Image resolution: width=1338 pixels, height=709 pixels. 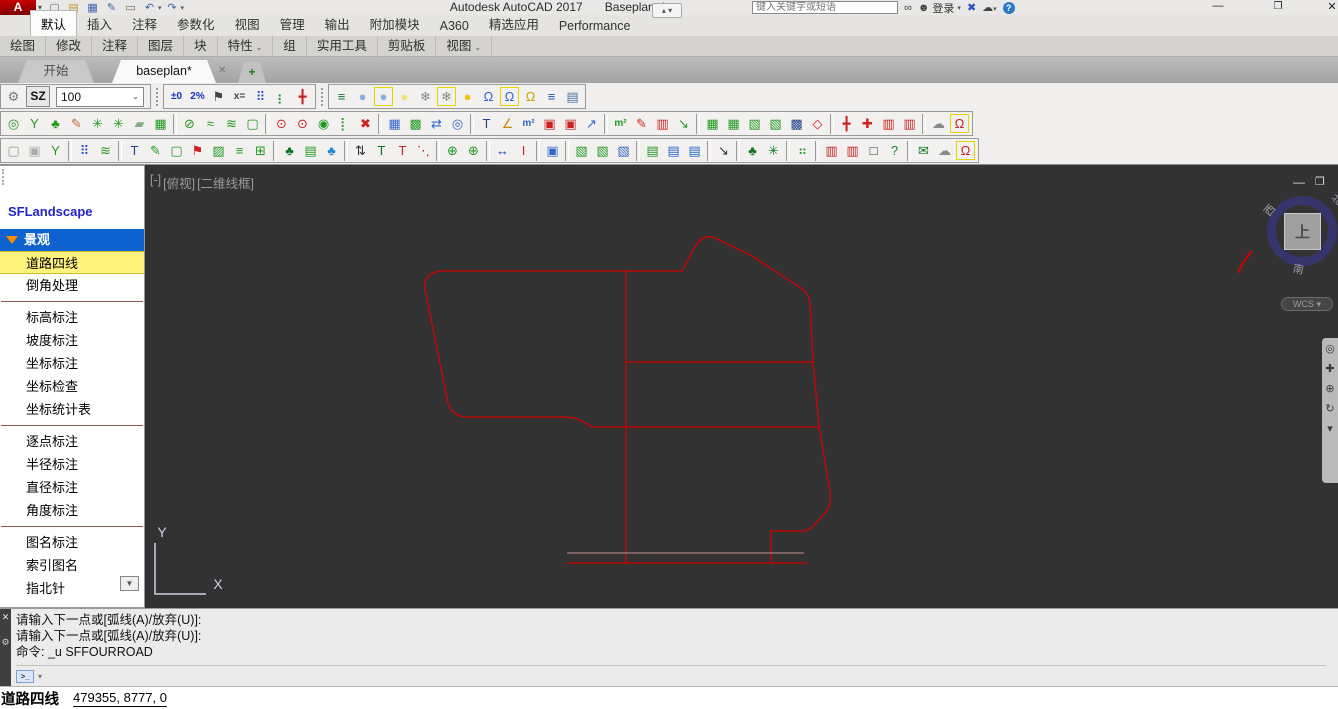 I want to click on navbar-zoom-icon: ⊕, so click(x=1329, y=389).